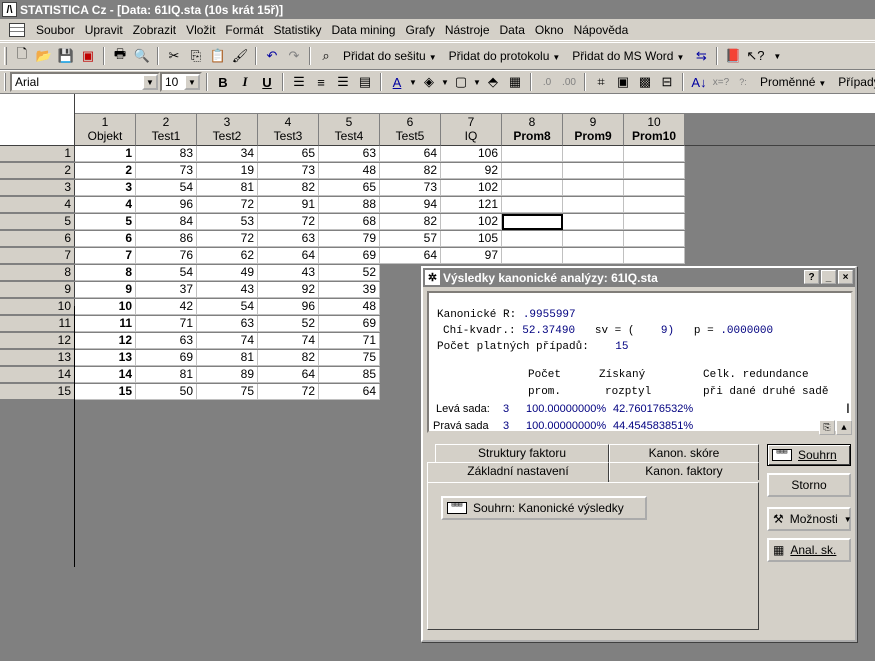 The image size is (875, 661). What do you see at coordinates (105, 188) in the screenshot?
I see `table-cell: 3` at bounding box center [105, 188].